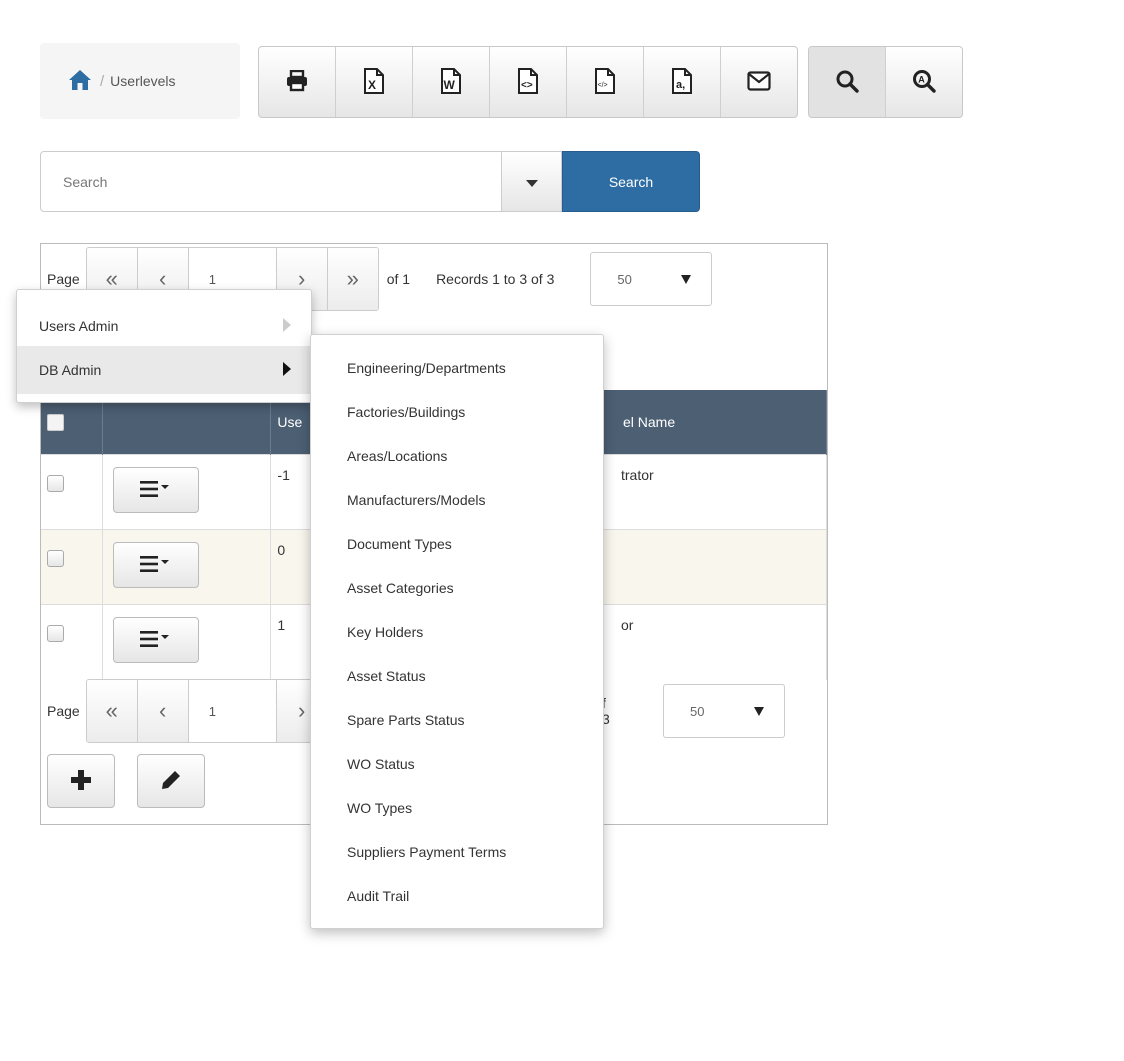  Describe the element at coordinates (79, 326) in the screenshot. I see `menu-item-label: Users Admin` at that location.